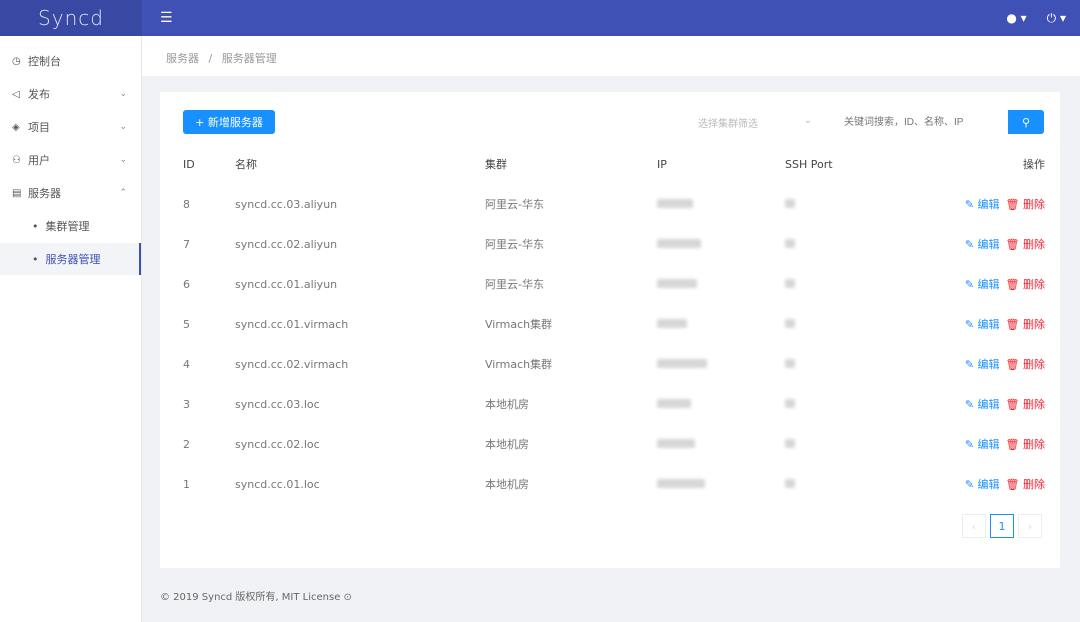 Image resolution: width=1080 pixels, height=622 pixels. What do you see at coordinates (186, 204) in the screenshot?
I see `cell-id: 8` at bounding box center [186, 204].